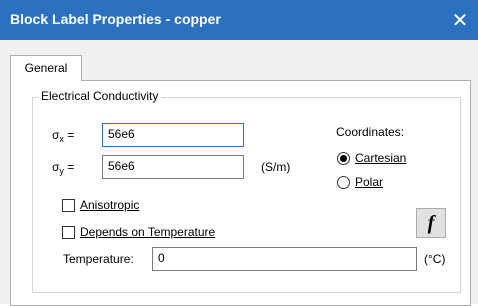 The width and height of the screenshot is (478, 306). What do you see at coordinates (435, 259) in the screenshot?
I see `temperature-unit: (°C)` at bounding box center [435, 259].